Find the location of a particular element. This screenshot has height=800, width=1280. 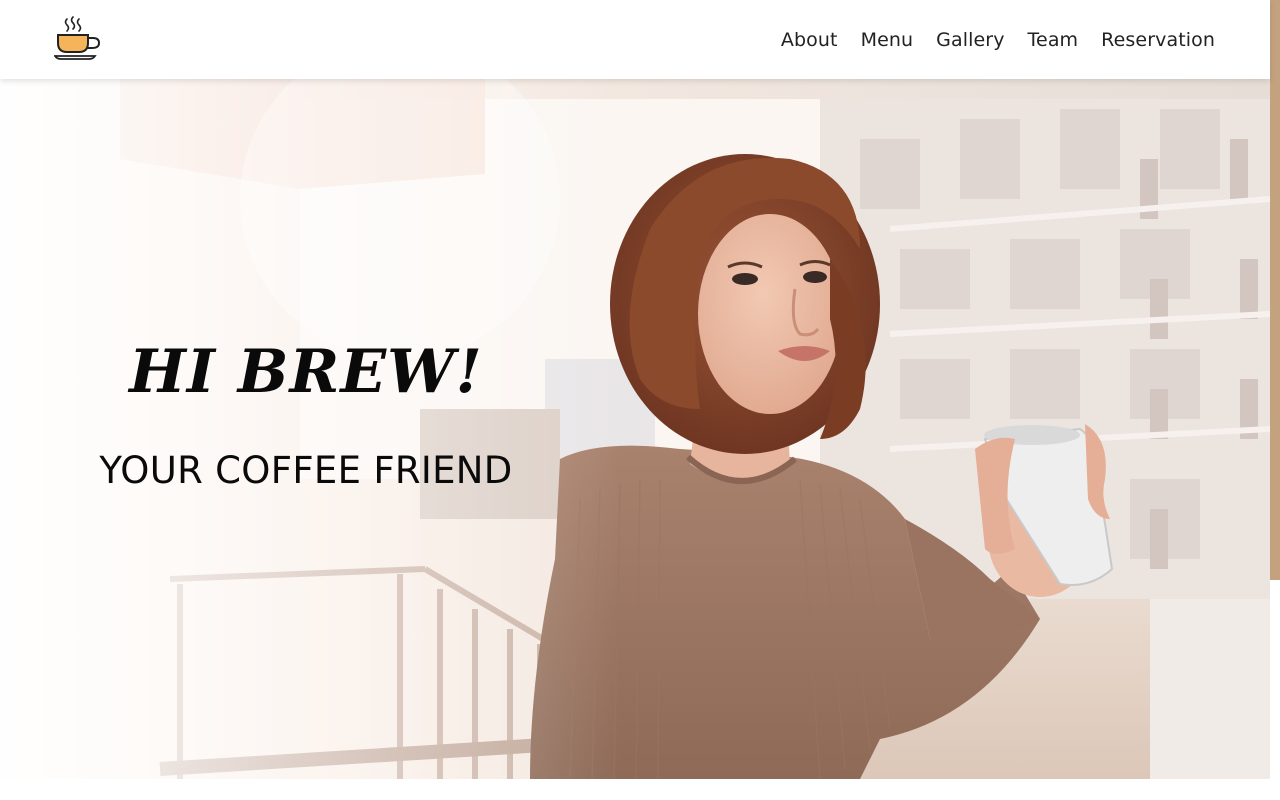

page-bottom-spacer is located at coordinates (635, 789).